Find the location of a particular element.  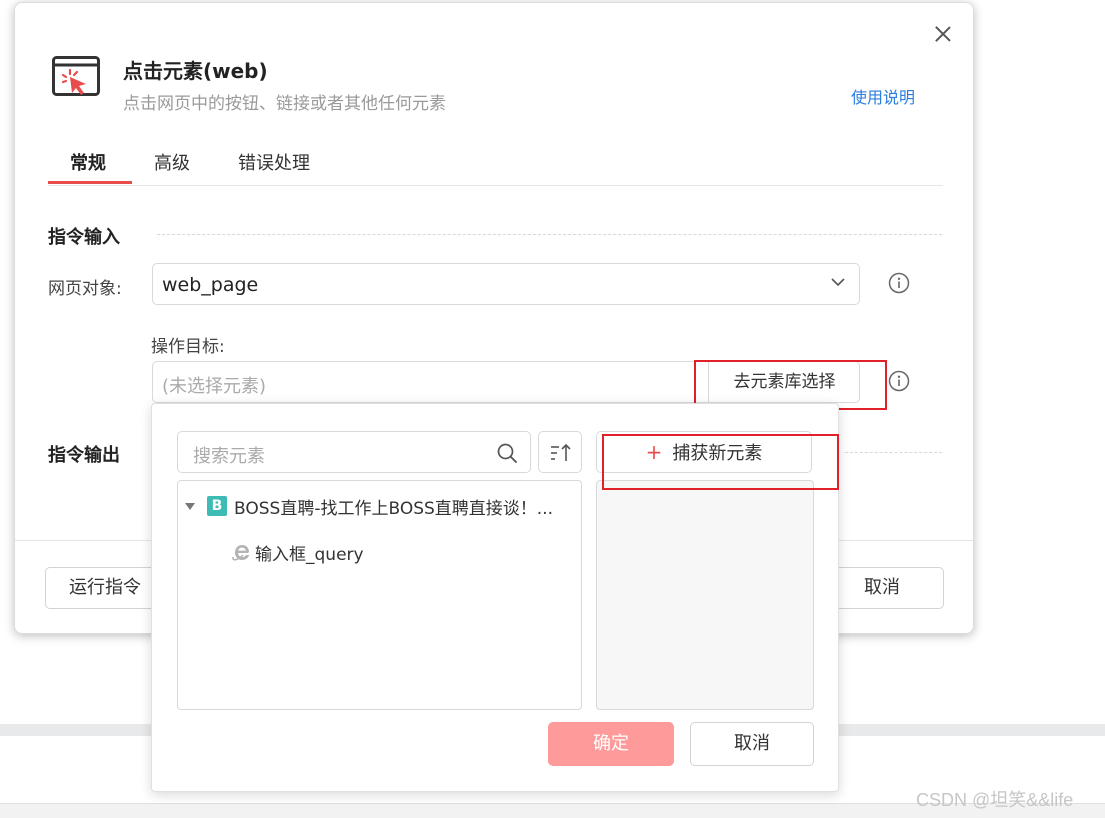

target-label: 操作目标: is located at coordinates (188, 347).